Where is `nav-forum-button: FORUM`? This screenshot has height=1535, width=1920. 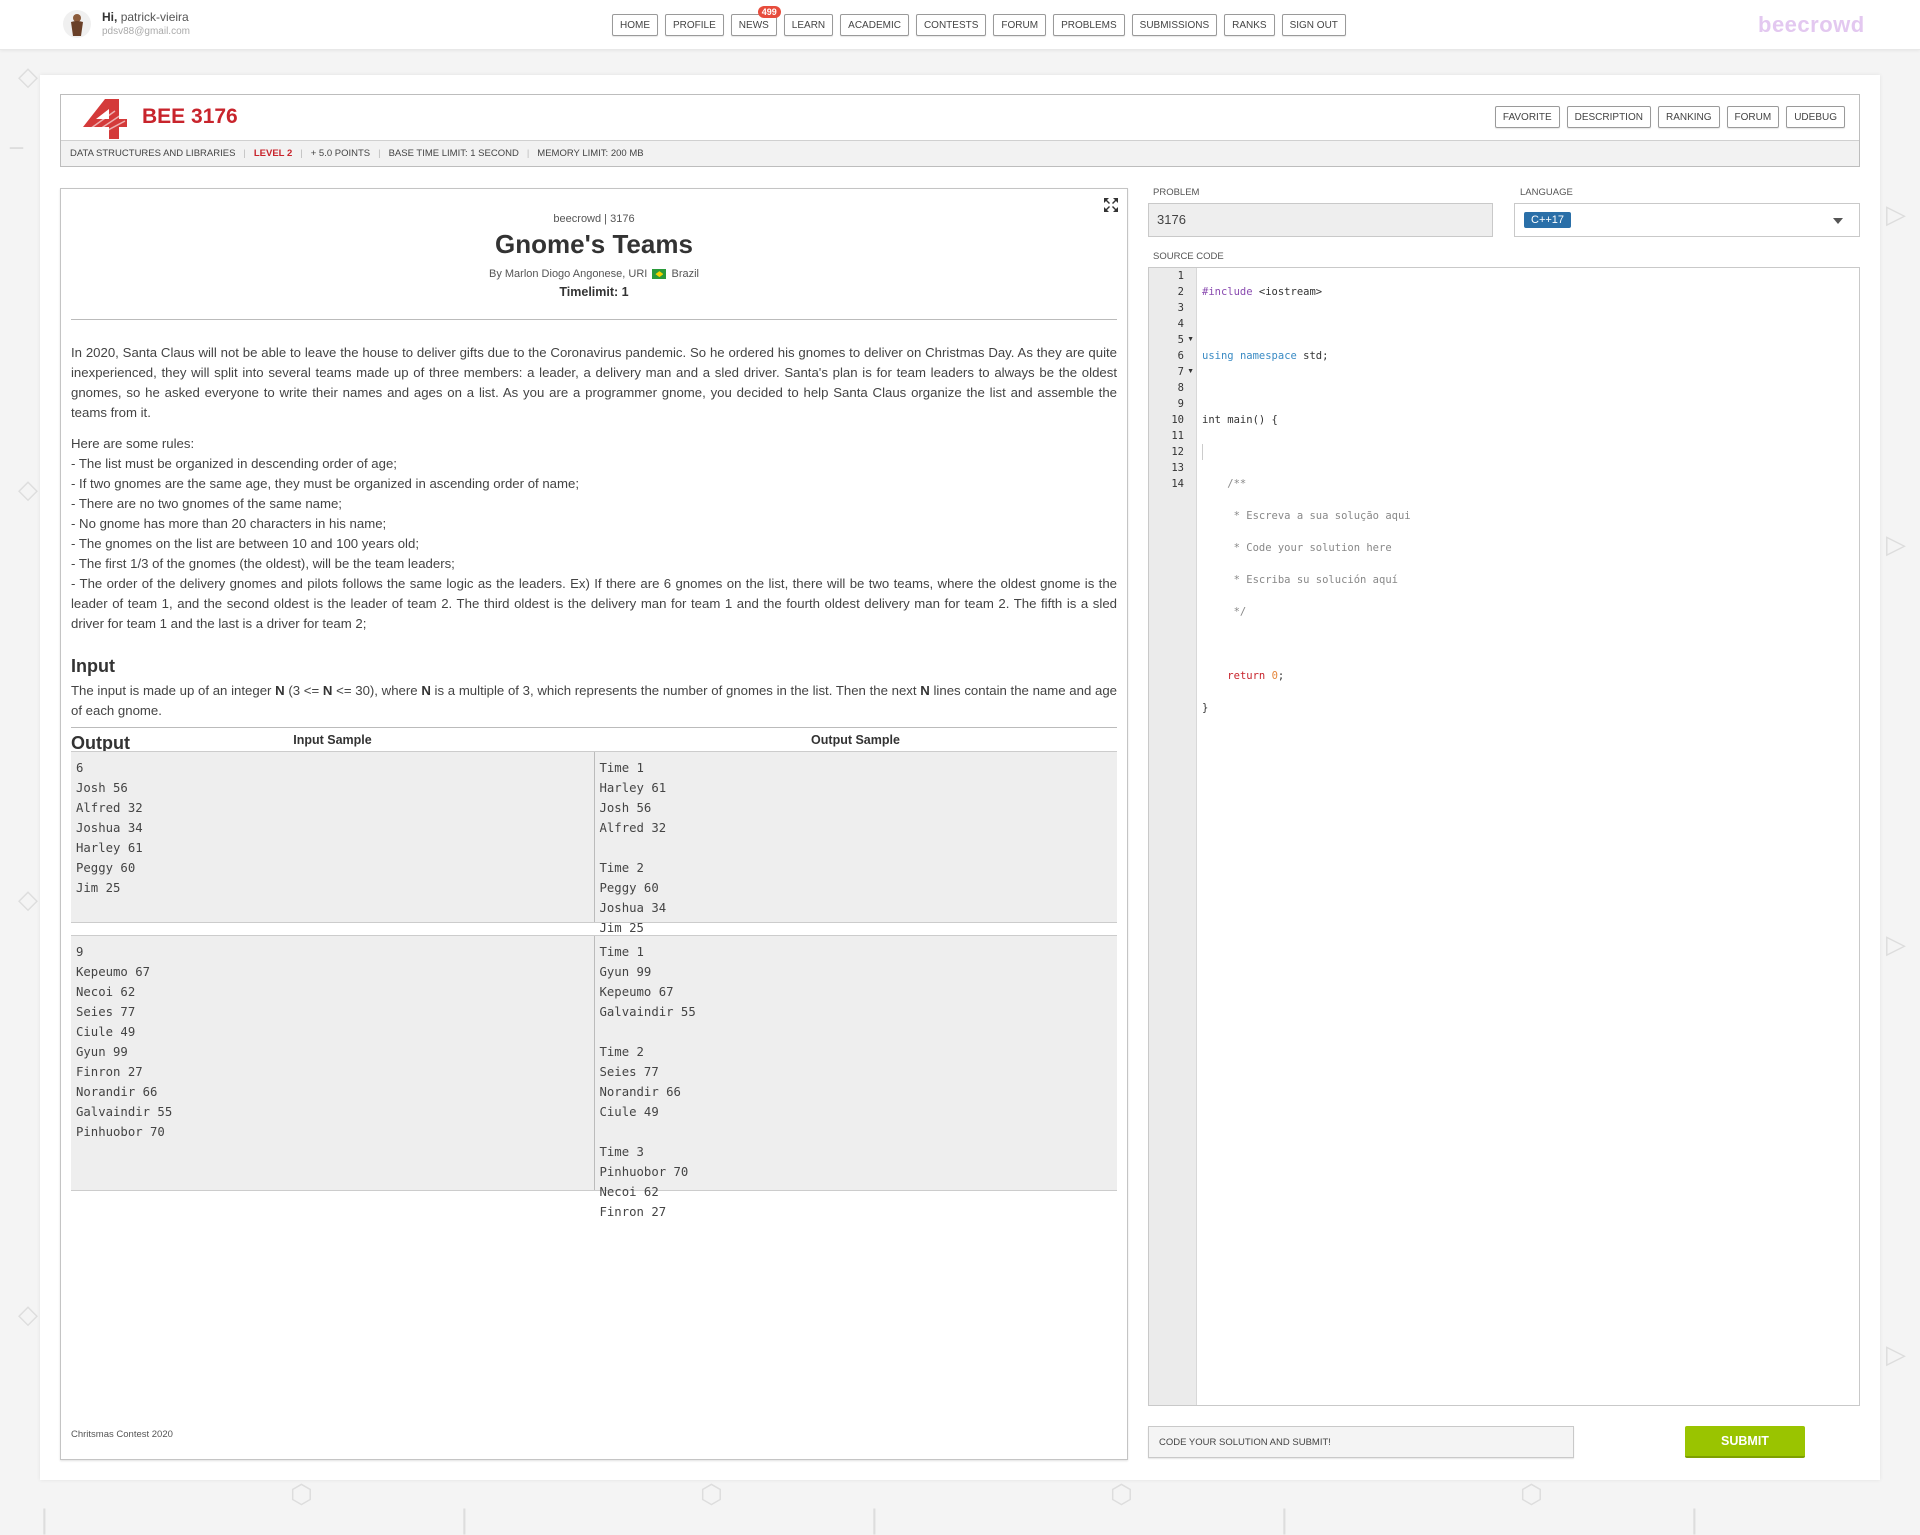
nav-forum-button: FORUM is located at coordinates (1020, 25).